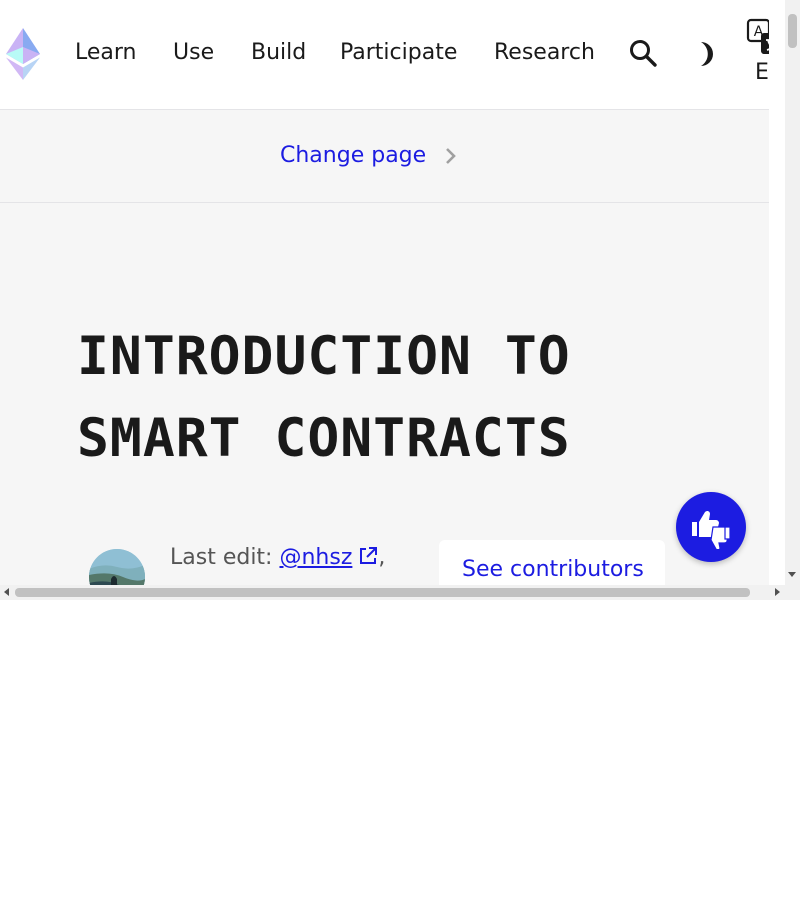 The image size is (800, 900). I want to click on avatar, so click(117, 567).